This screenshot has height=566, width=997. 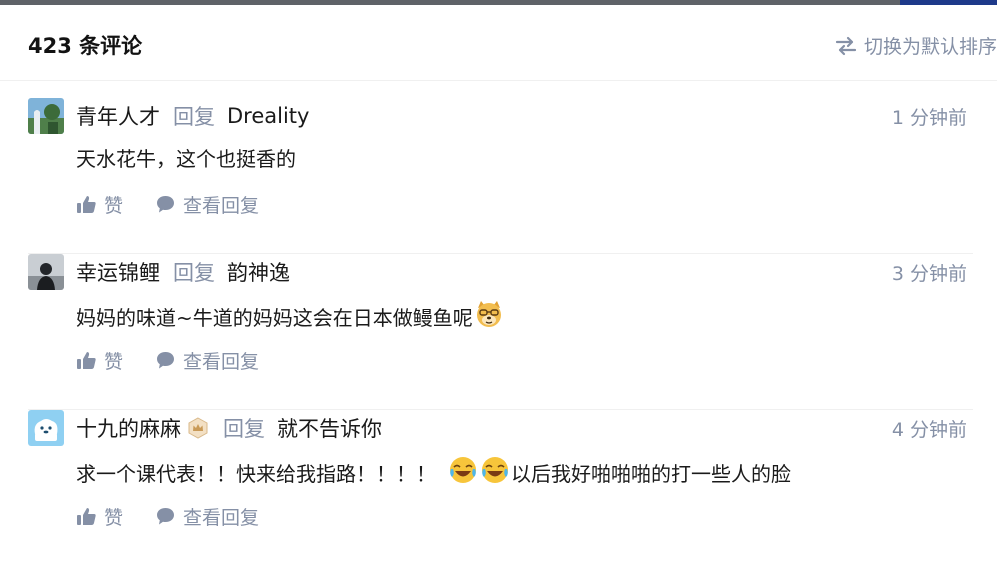 What do you see at coordinates (128, 428) in the screenshot?
I see `comment-author: 十九的麻麻` at bounding box center [128, 428].